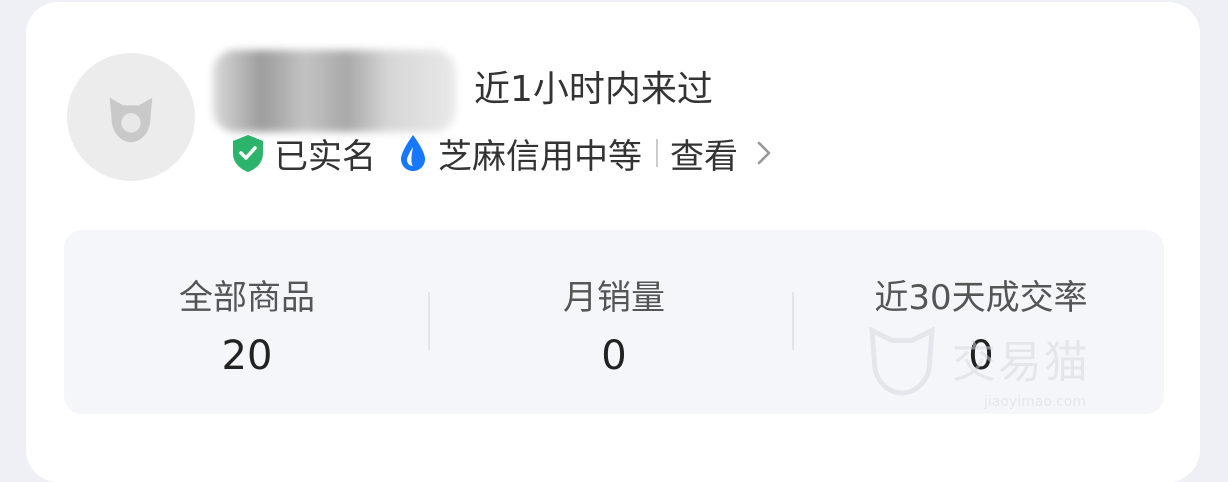 This screenshot has height=482, width=1228. Describe the element at coordinates (540, 156) in the screenshot. I see `credit-label: 芝麻信用中等` at that location.